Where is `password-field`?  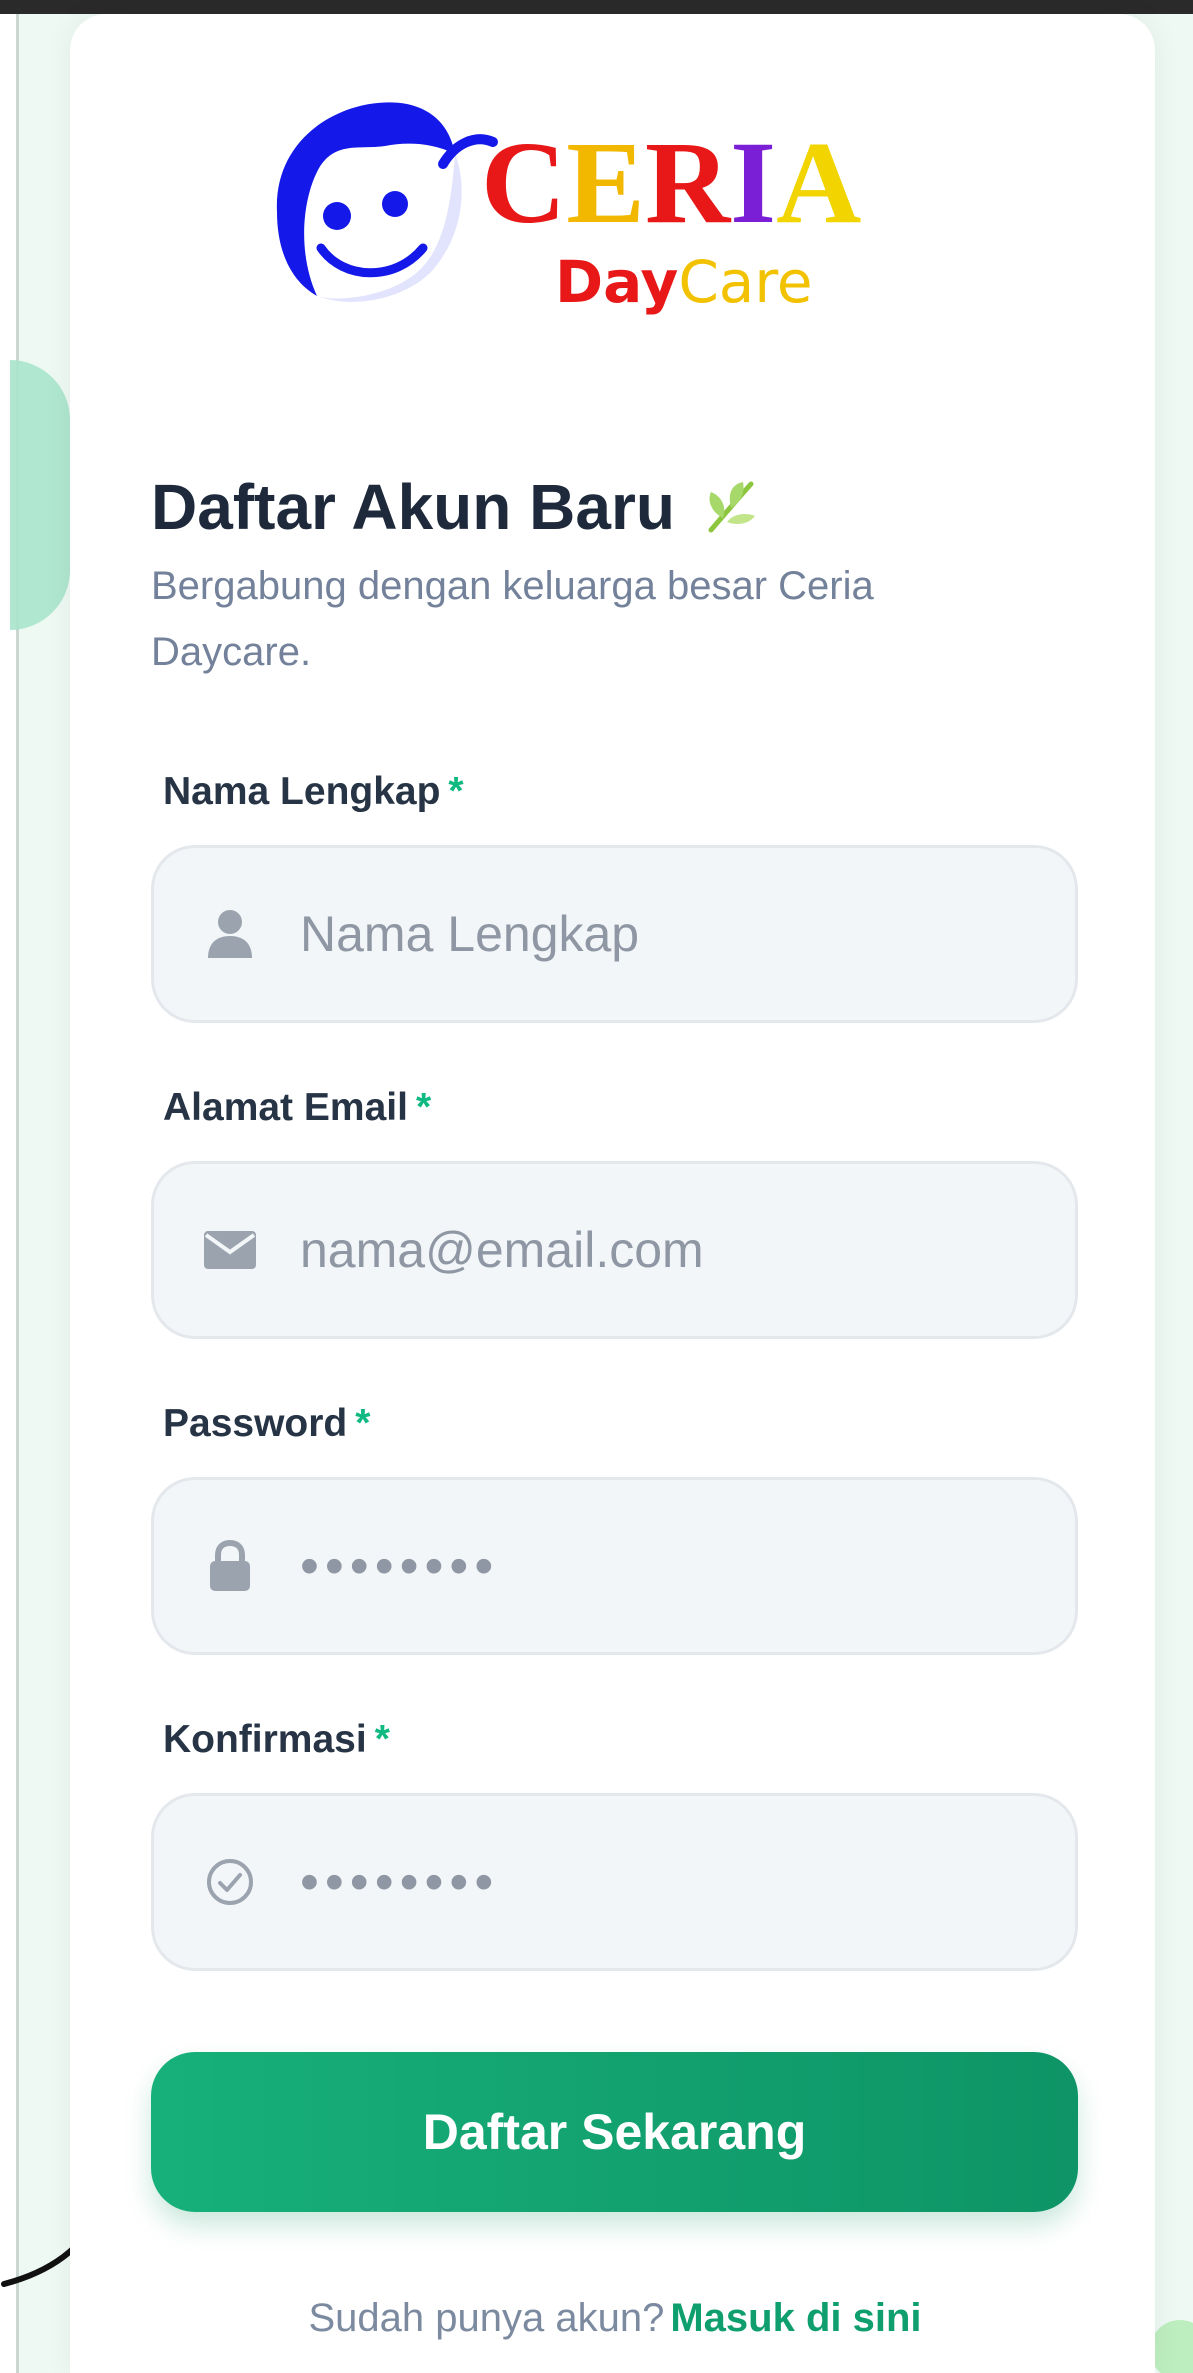 password-field is located at coordinates (614, 1566).